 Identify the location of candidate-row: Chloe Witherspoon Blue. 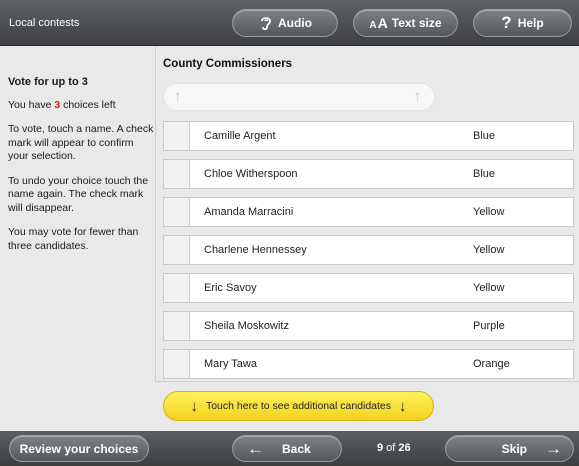
(368, 174).